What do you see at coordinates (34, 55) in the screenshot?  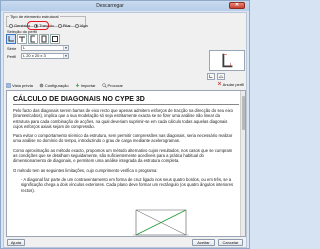 I see `profile-value: L 20 x 20 x 3` at bounding box center [34, 55].